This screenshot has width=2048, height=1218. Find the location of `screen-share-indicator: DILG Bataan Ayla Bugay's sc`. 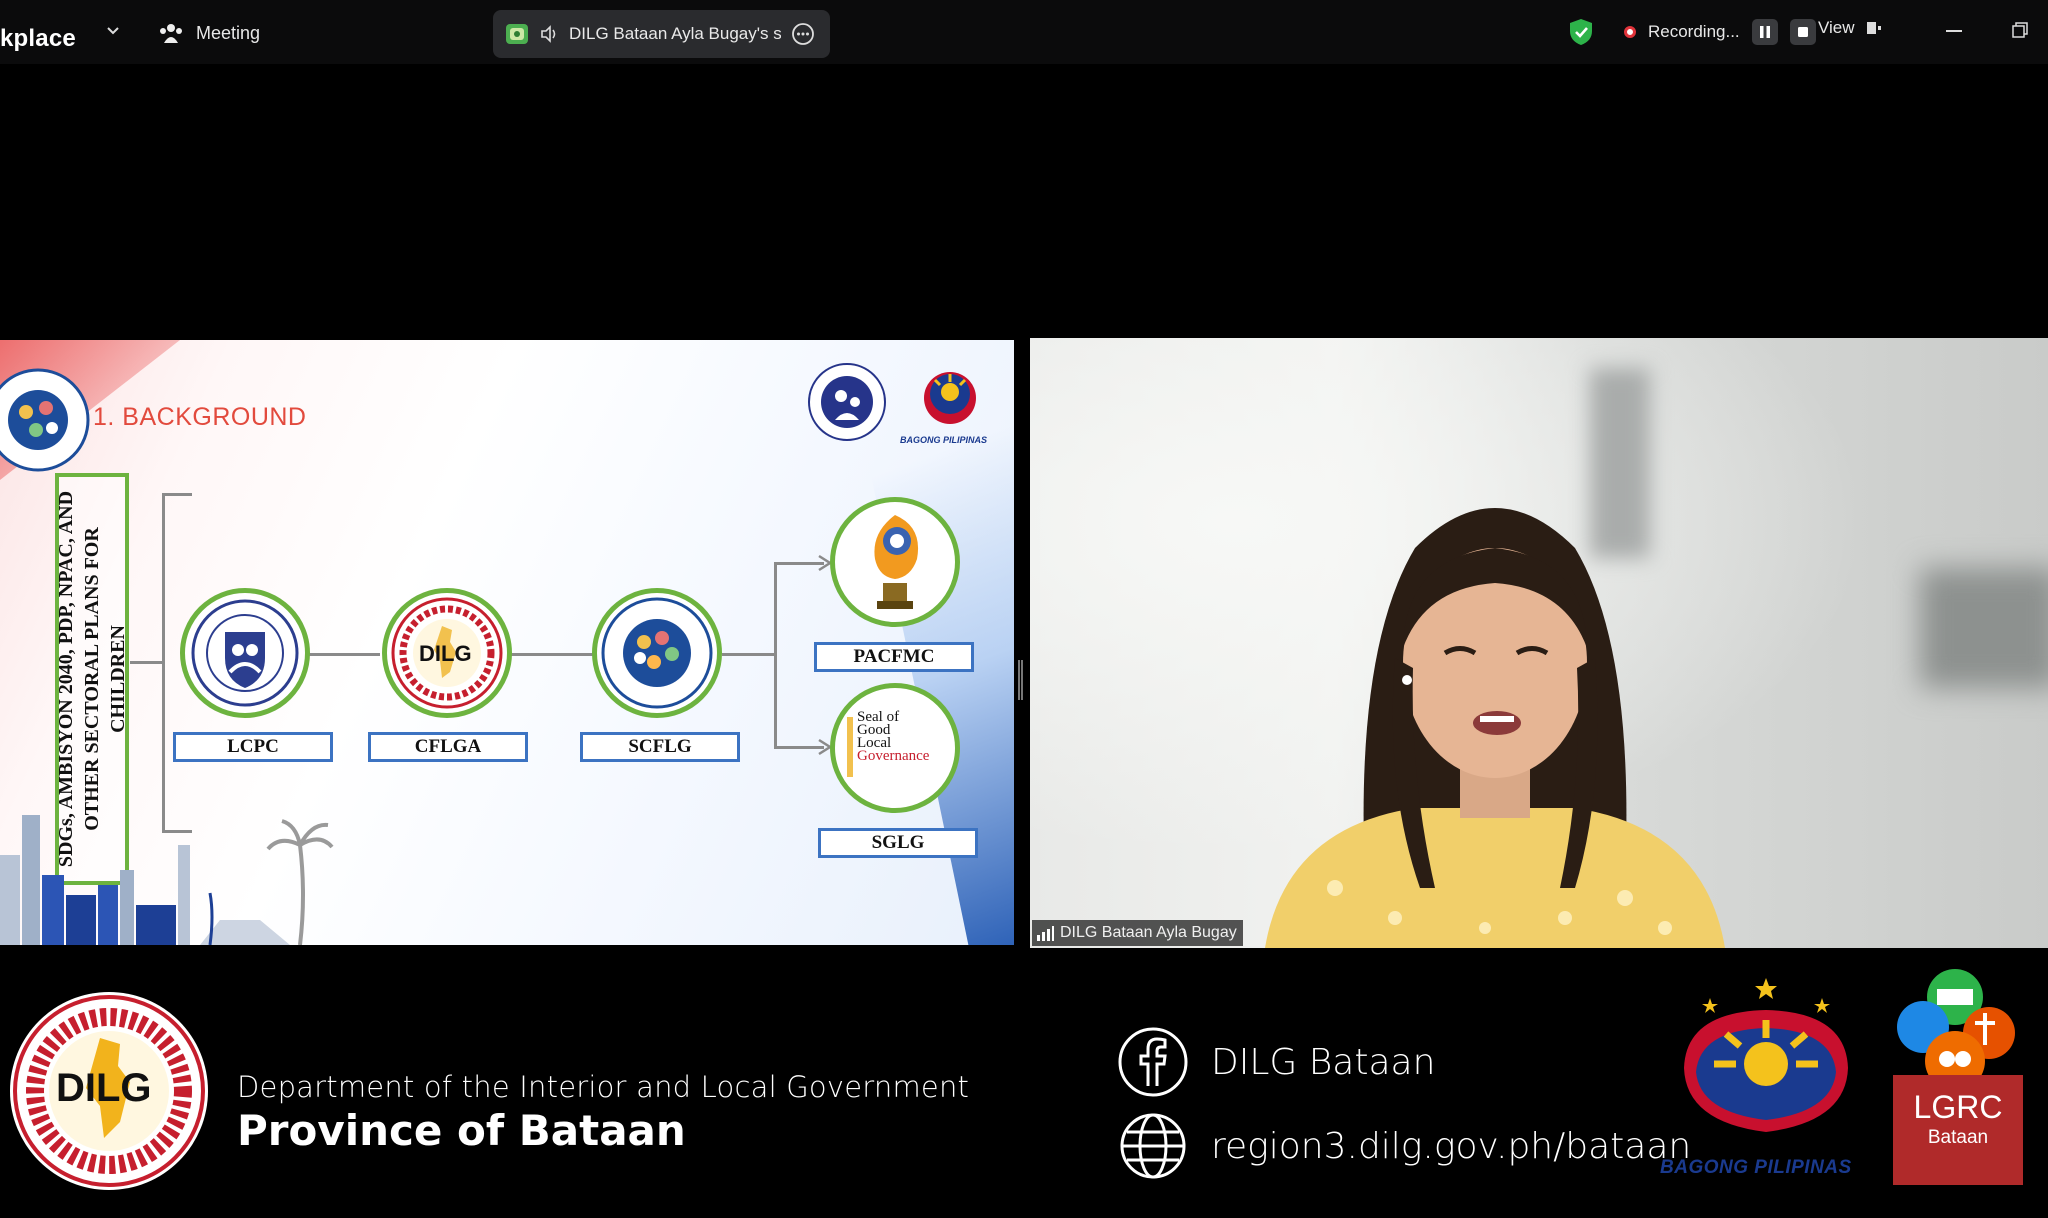

screen-share-indicator: DILG Bataan Ayla Bugay's sc is located at coordinates (661, 34).